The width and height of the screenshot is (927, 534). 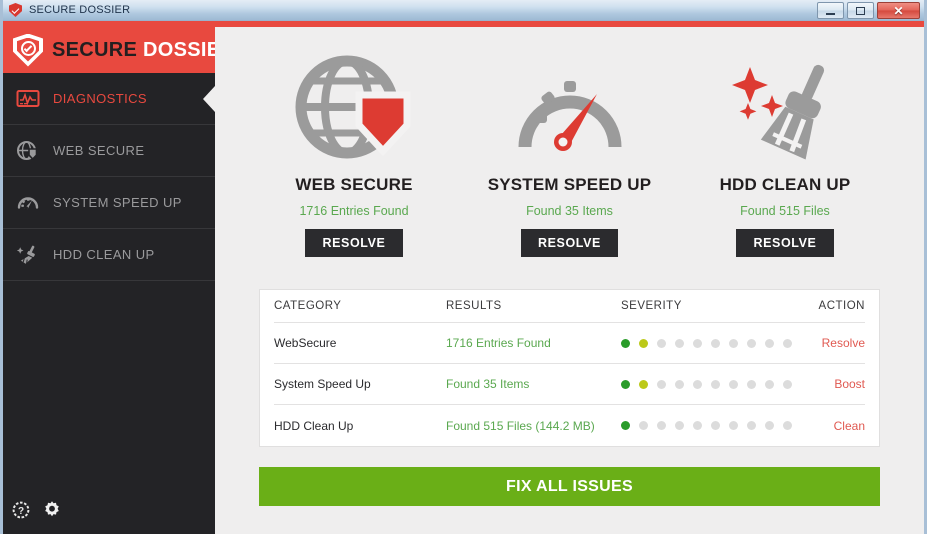 I want to click on row-action-clean: Clean, so click(x=838, y=426).